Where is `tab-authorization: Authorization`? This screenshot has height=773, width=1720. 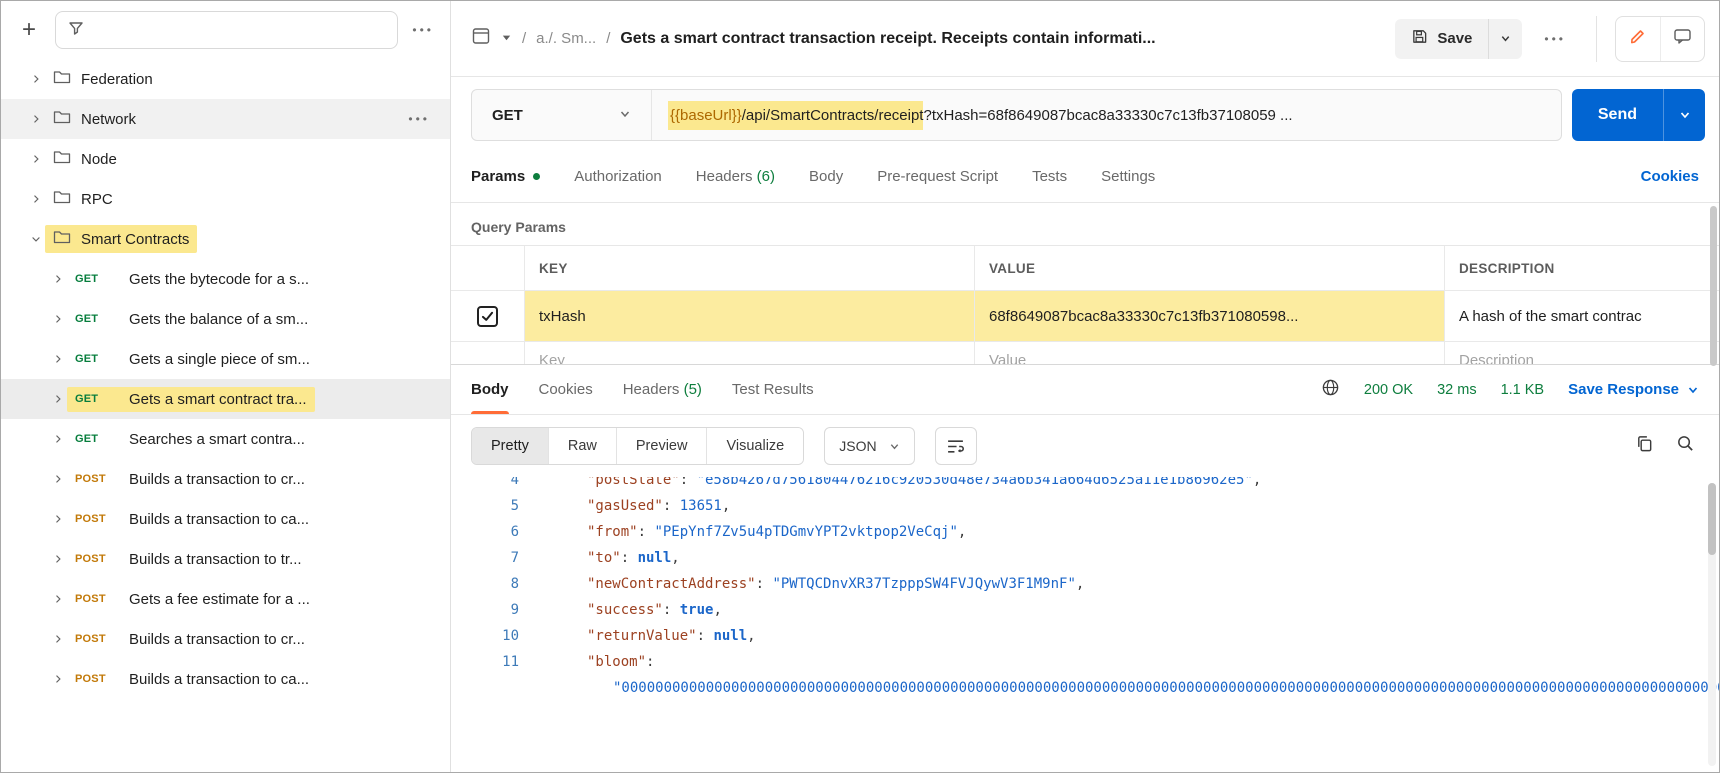 tab-authorization: Authorization is located at coordinates (618, 176).